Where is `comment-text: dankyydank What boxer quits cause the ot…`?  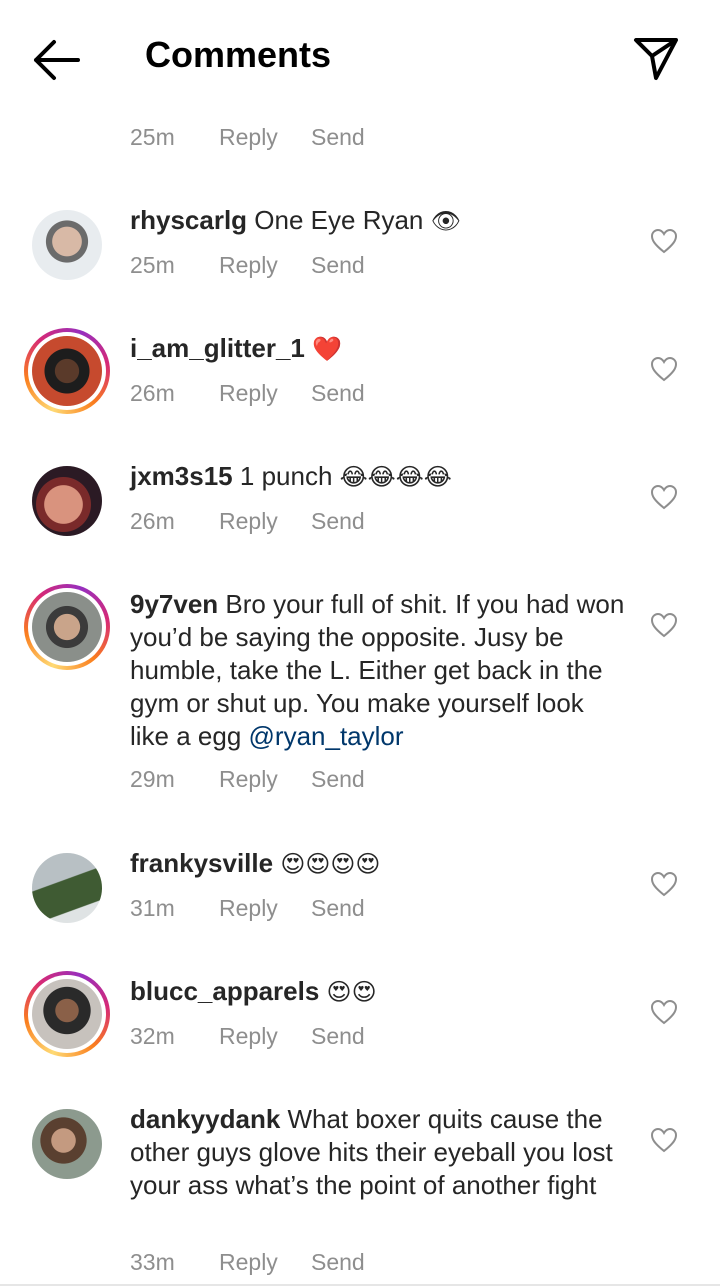 comment-text: dankyydank What boxer quits cause the ot… is located at coordinates (380, 1152).